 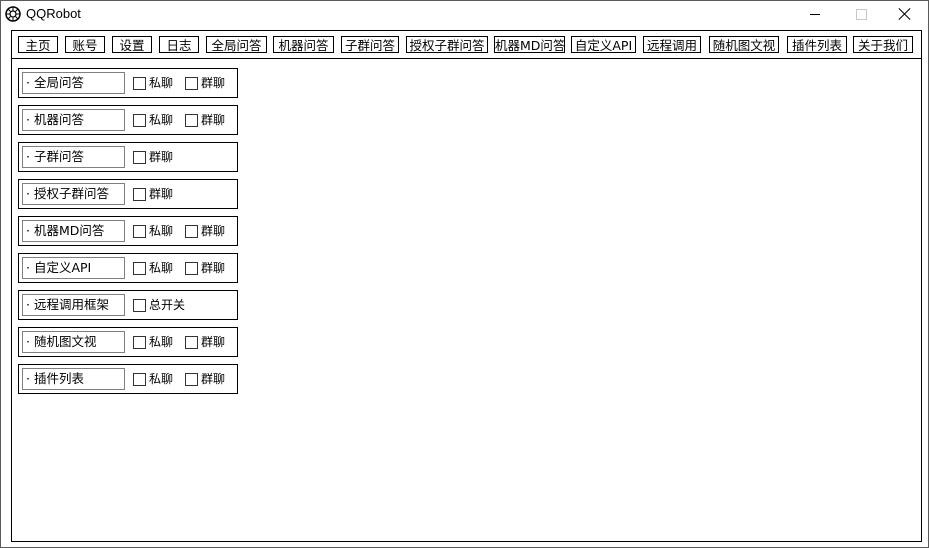 I want to click on row-random-media: · 随机图文视 私聊 群聊, so click(x=128, y=342).